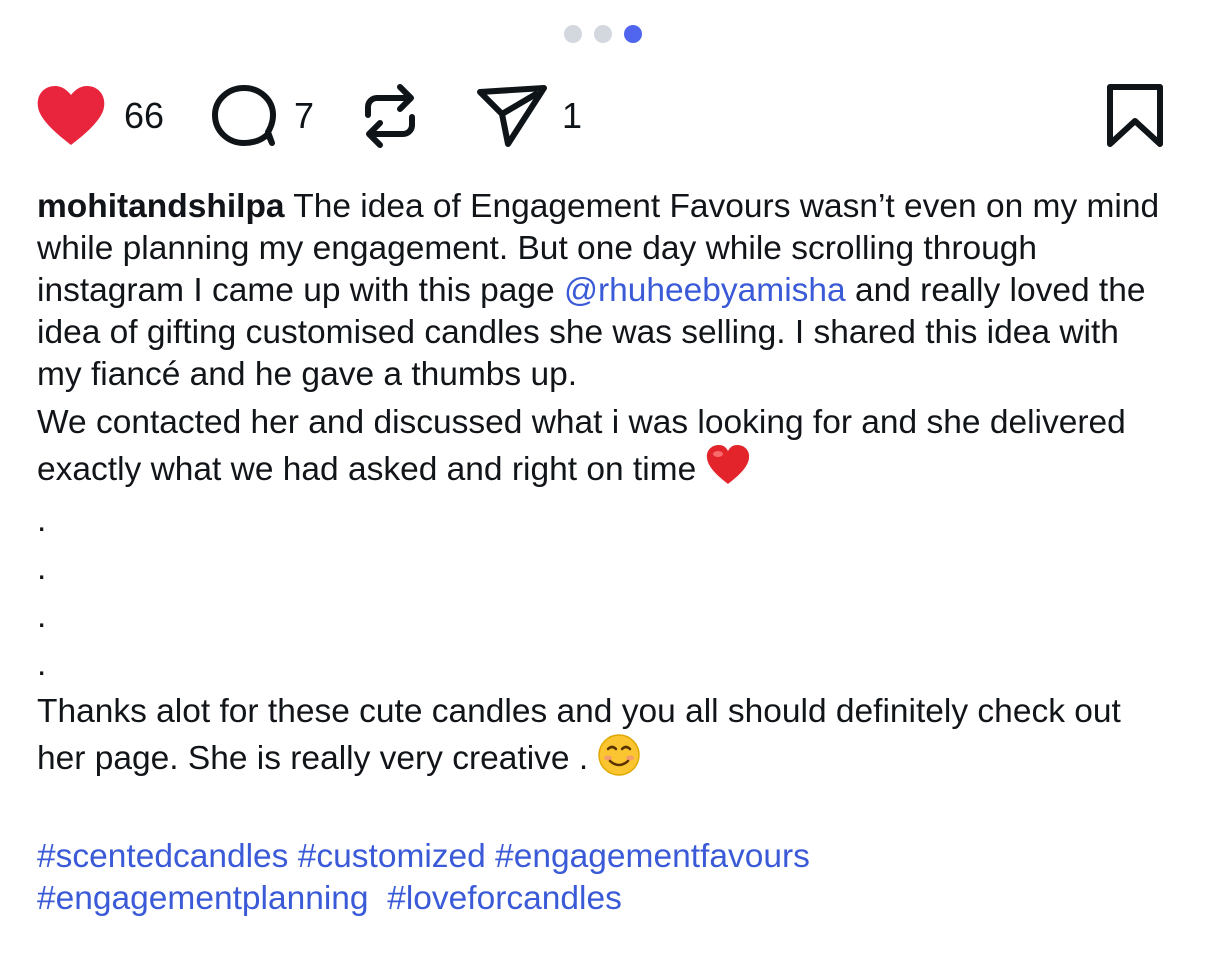 The image size is (1206, 973). Describe the element at coordinates (144, 115) in the screenshot. I see `like-count: 66` at that location.